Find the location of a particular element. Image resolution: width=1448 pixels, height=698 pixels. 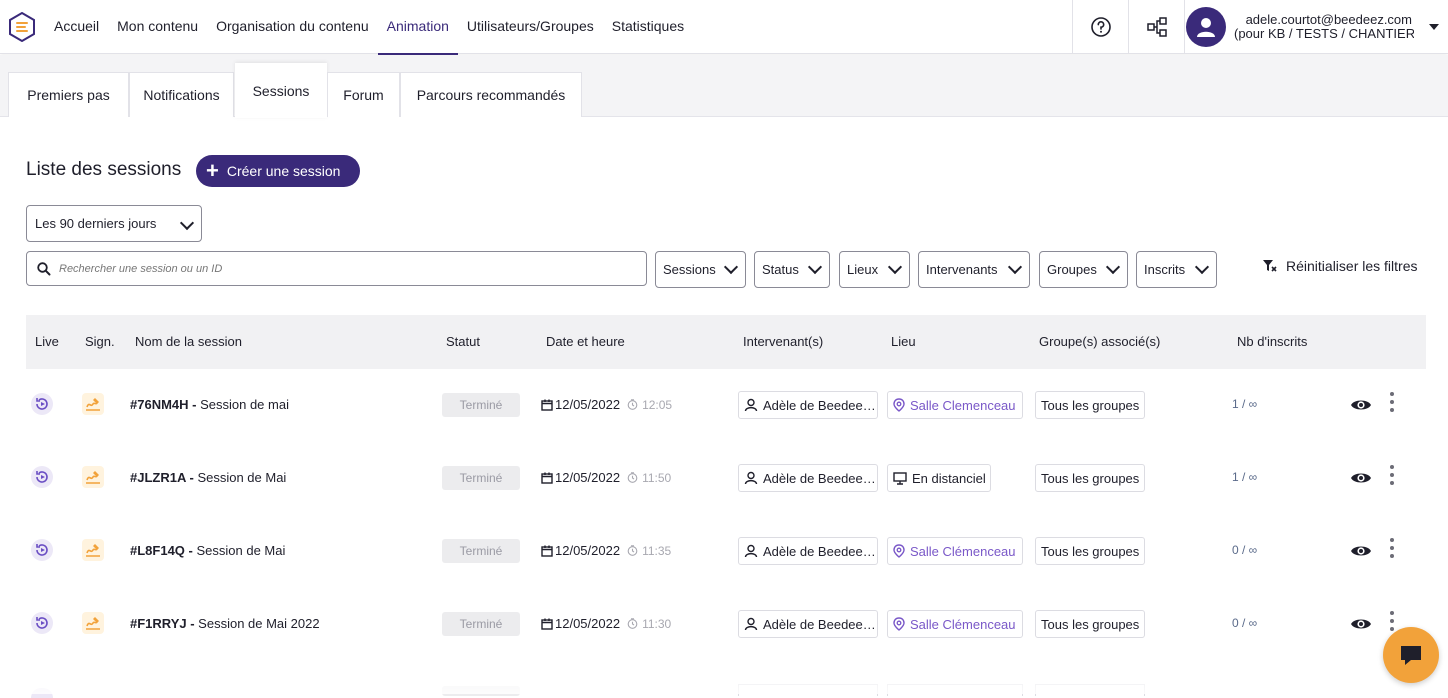

th-speaker: Intervenant(s) is located at coordinates (783, 341).